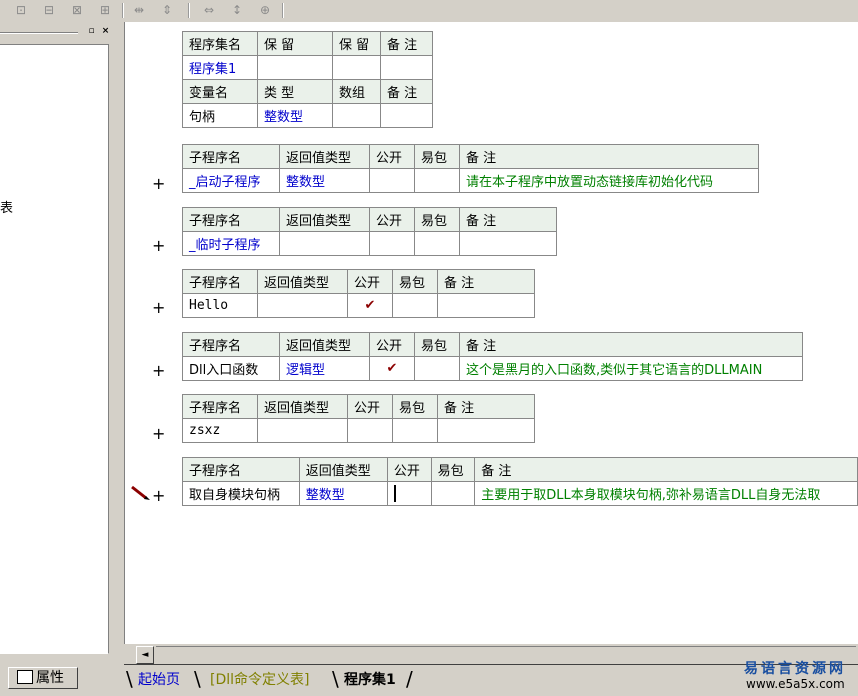 The image size is (858, 696). I want to click on left-panel-content: 表, so click(54, 349).